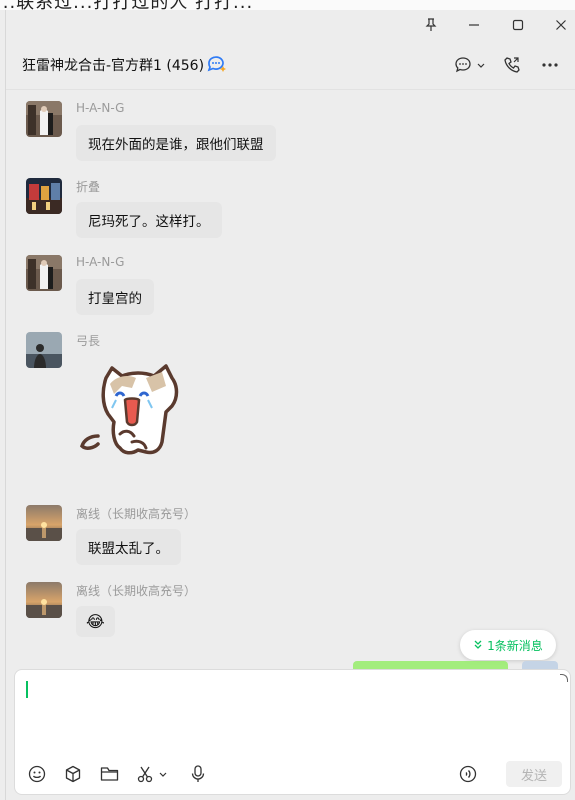 The width and height of the screenshot is (575, 800). I want to click on close-button, so click(560, 25).